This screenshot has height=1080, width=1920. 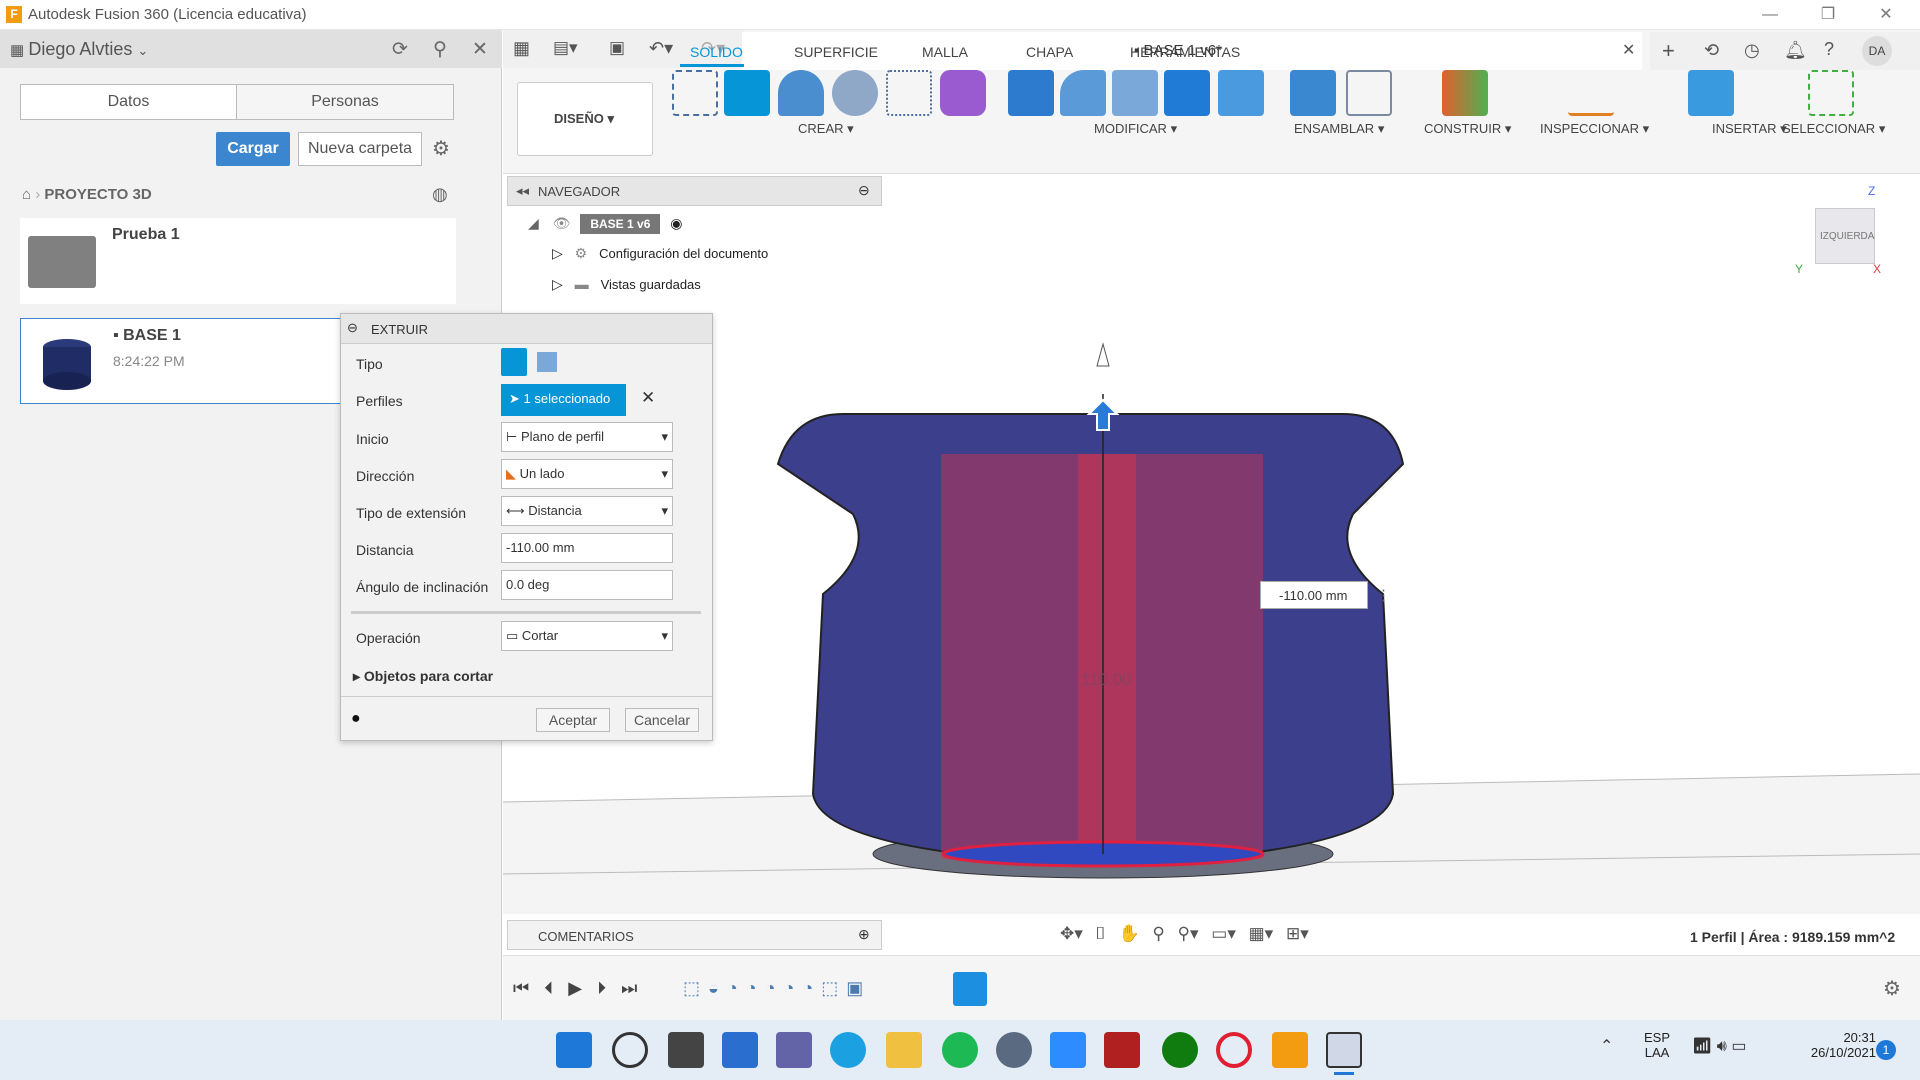 I want to click on settings-app-icon, so click(x=1014, y=1050).